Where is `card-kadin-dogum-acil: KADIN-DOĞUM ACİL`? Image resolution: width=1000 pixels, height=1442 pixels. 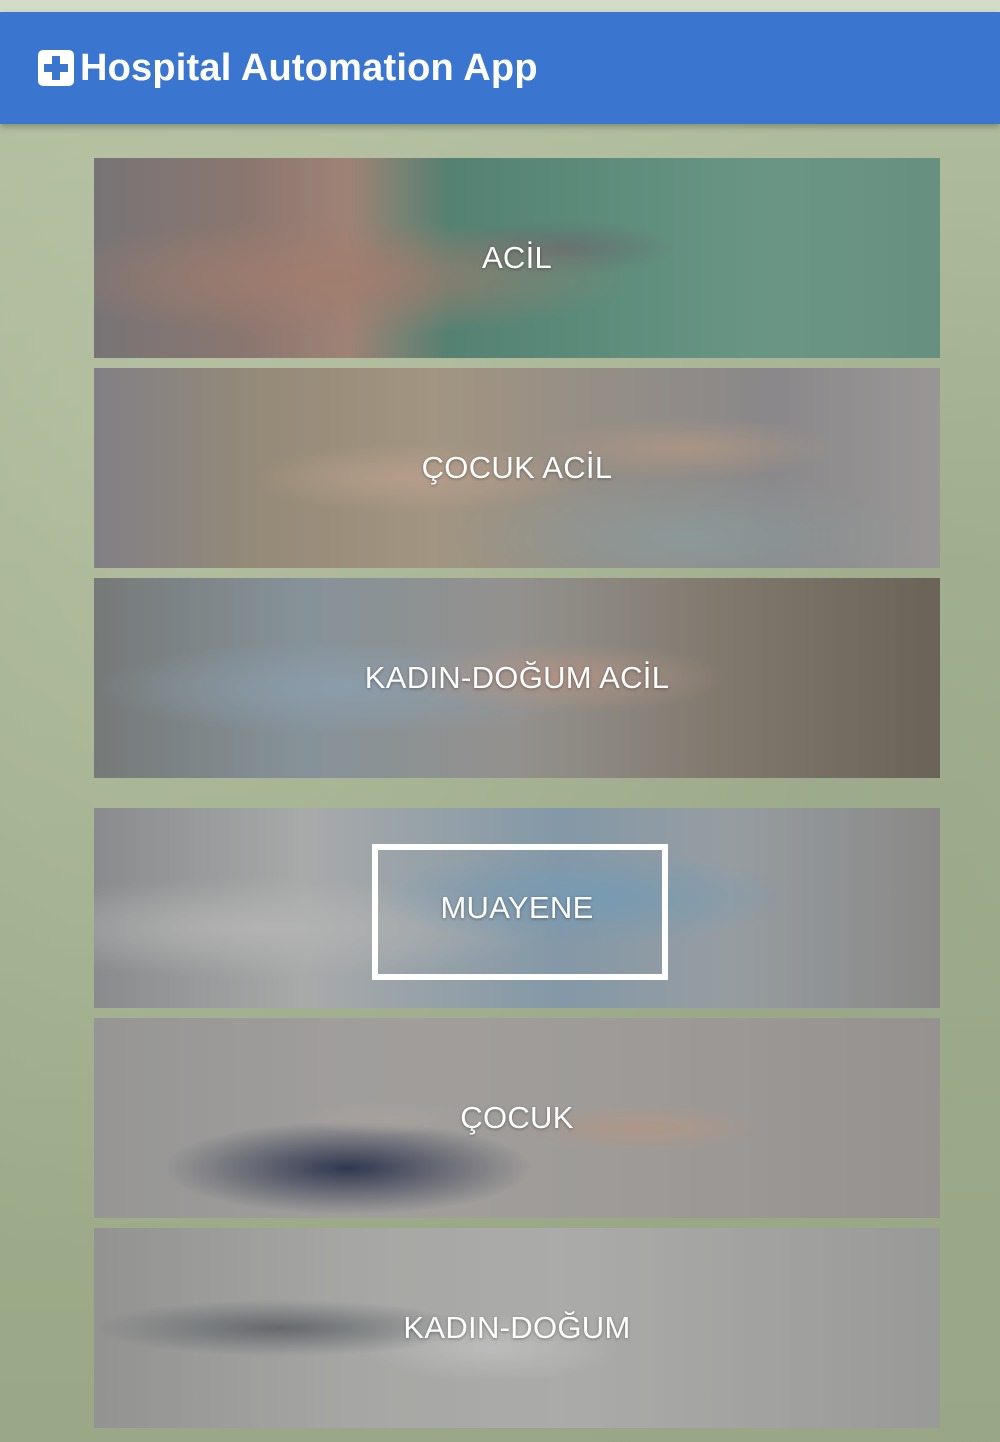 card-kadin-dogum-acil: KADIN-DOĞUM ACİL is located at coordinates (517, 678).